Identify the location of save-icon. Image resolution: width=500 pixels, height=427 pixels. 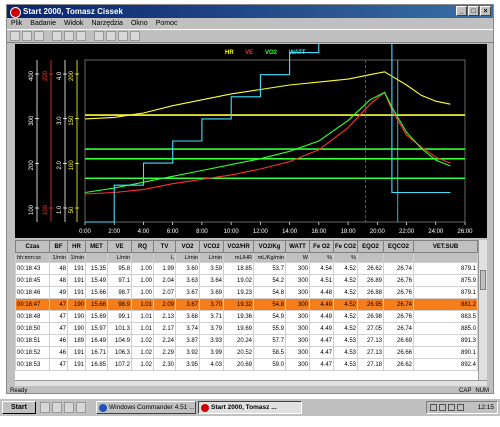
(39, 36).